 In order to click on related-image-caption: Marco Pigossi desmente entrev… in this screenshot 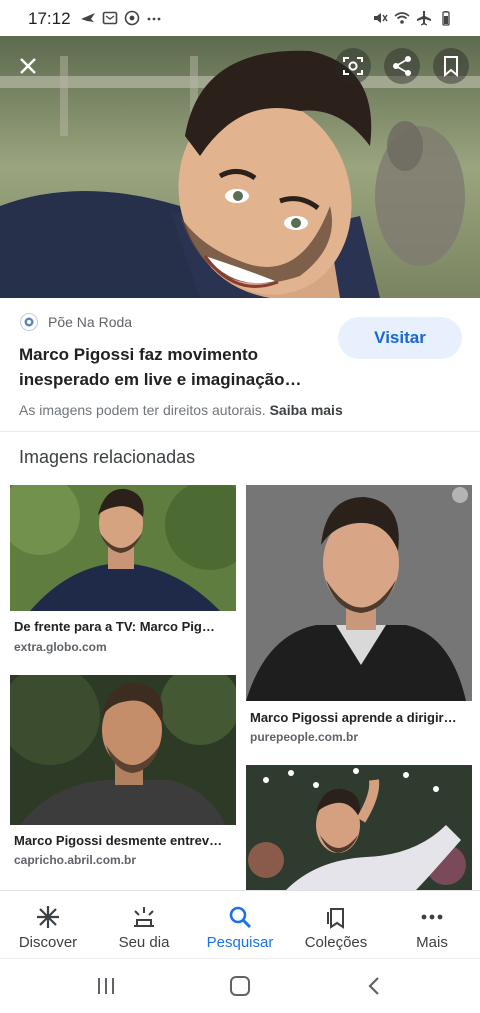, I will do `click(118, 840)`.